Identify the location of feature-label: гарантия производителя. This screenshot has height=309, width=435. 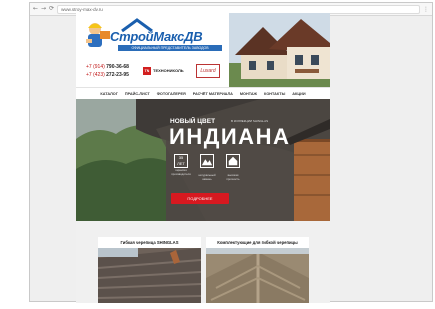
(181, 172).